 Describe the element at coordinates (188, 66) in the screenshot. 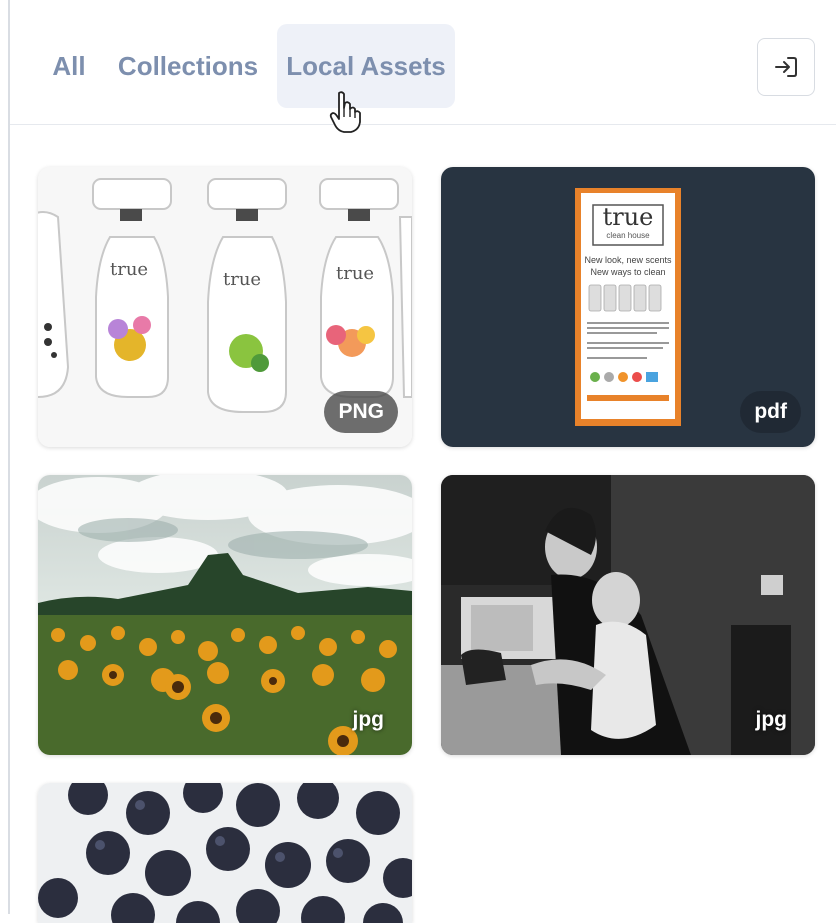

I see `tab-collections: Collections` at that location.